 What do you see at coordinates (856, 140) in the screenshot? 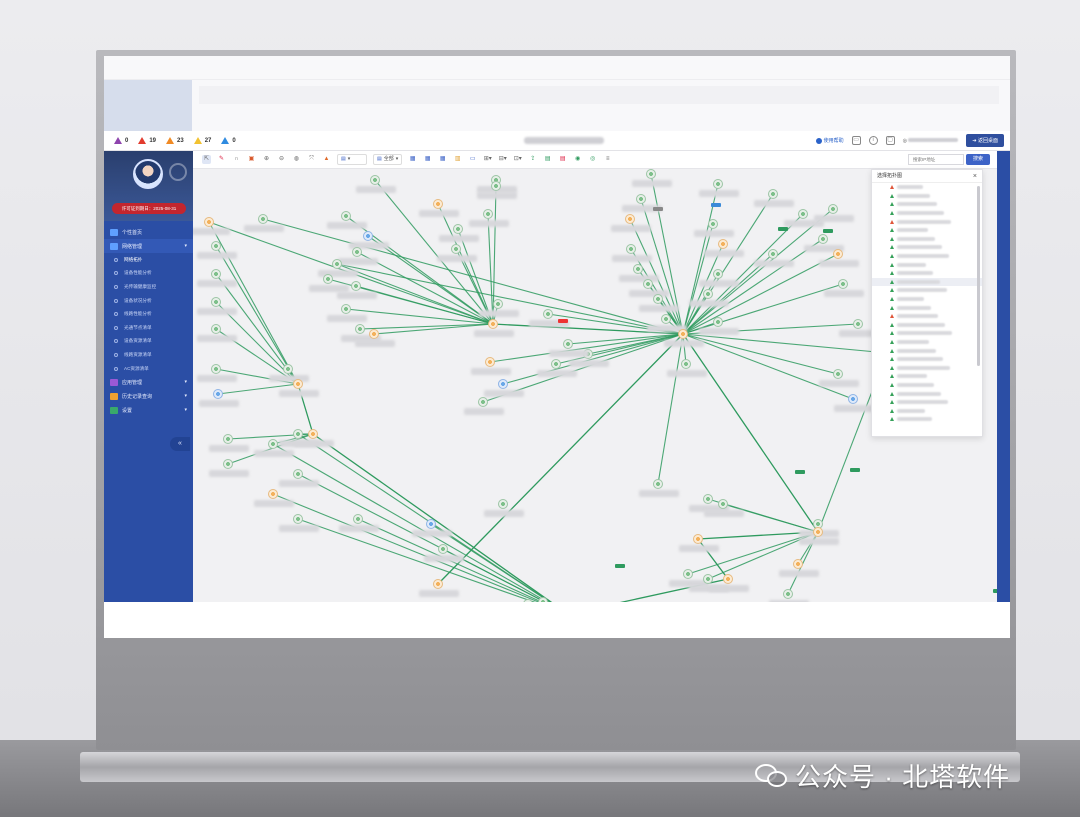
I see `message-icon: ▭` at bounding box center [856, 140].